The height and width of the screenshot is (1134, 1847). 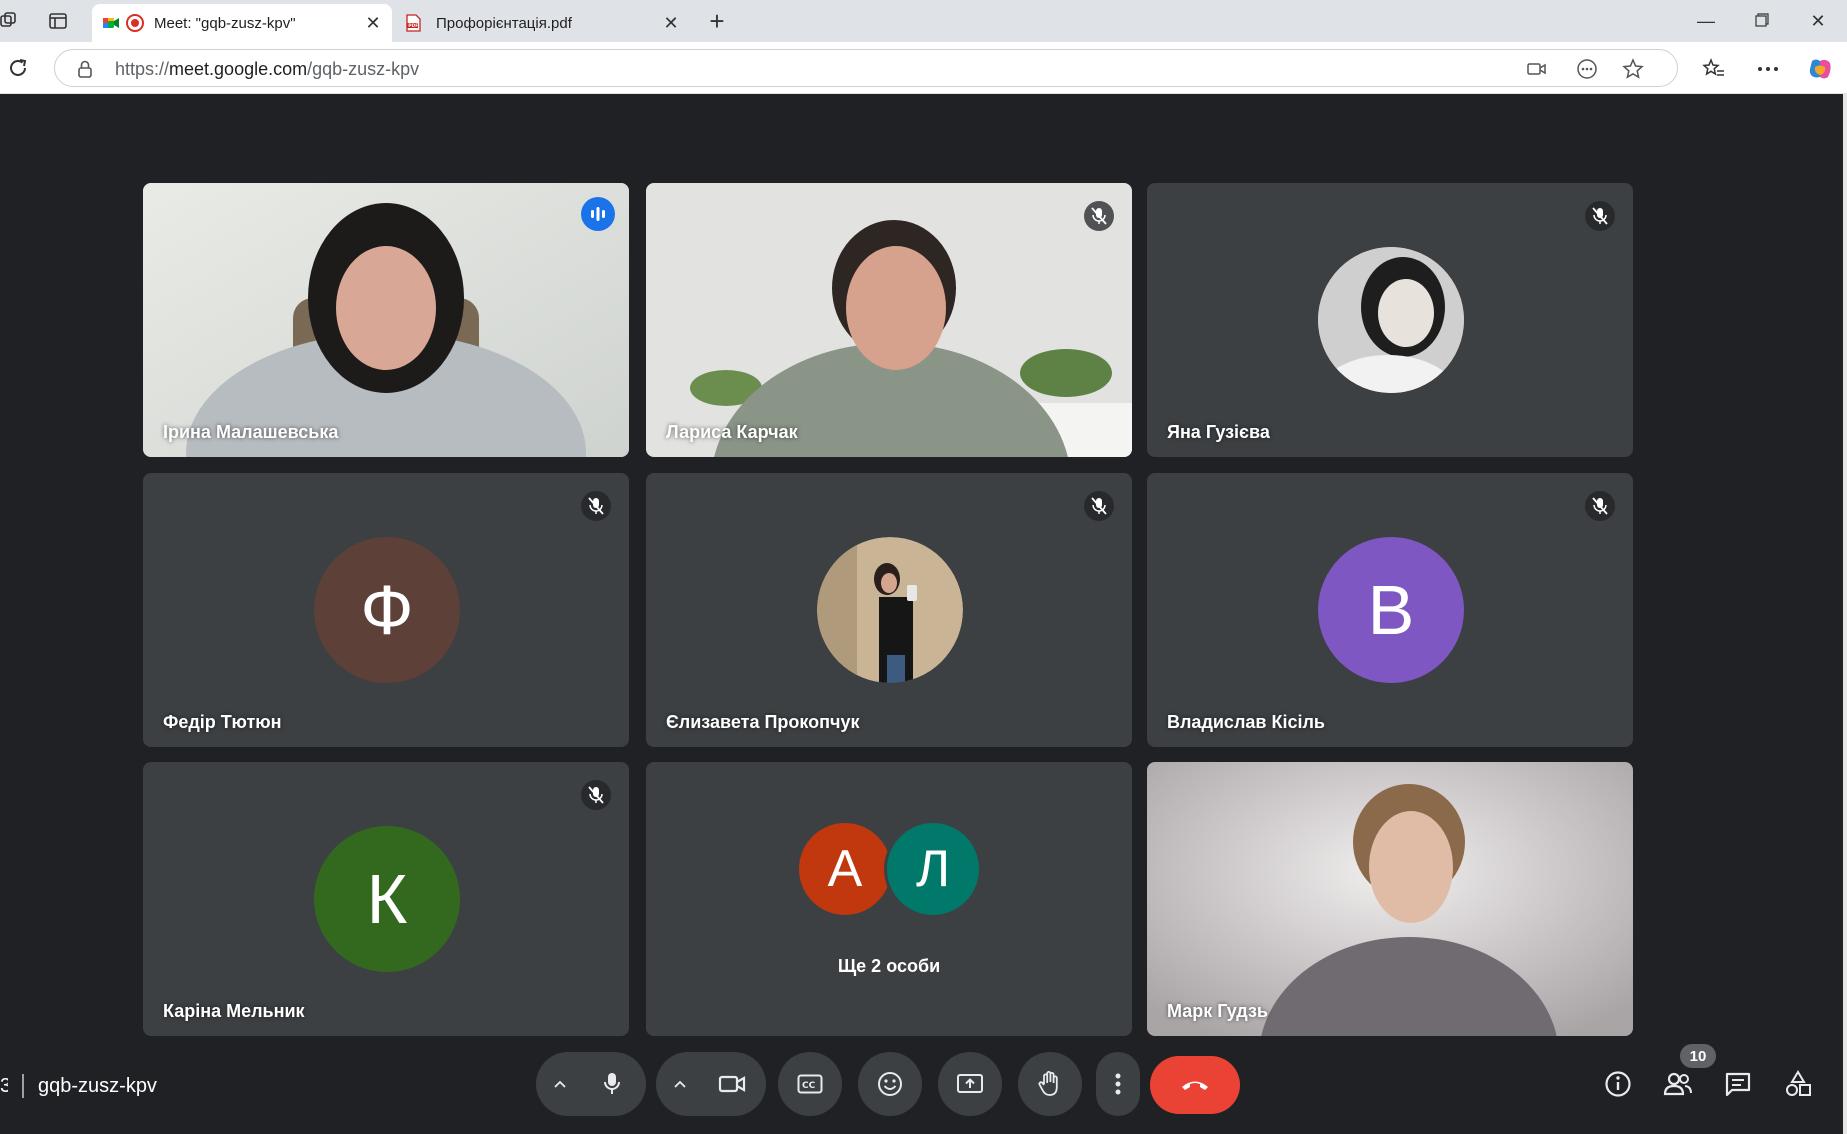 I want to click on reload-icon, so click(x=18, y=68).